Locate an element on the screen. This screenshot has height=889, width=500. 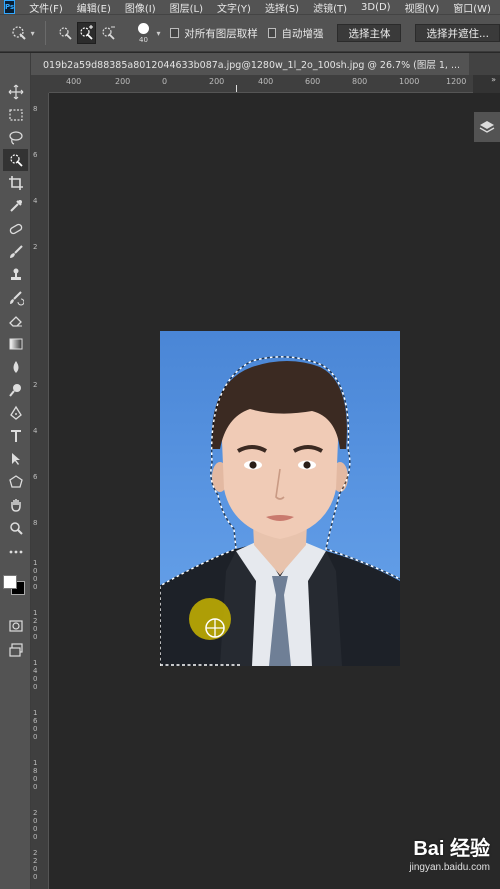
type-icon is located at coordinates (15, 436).